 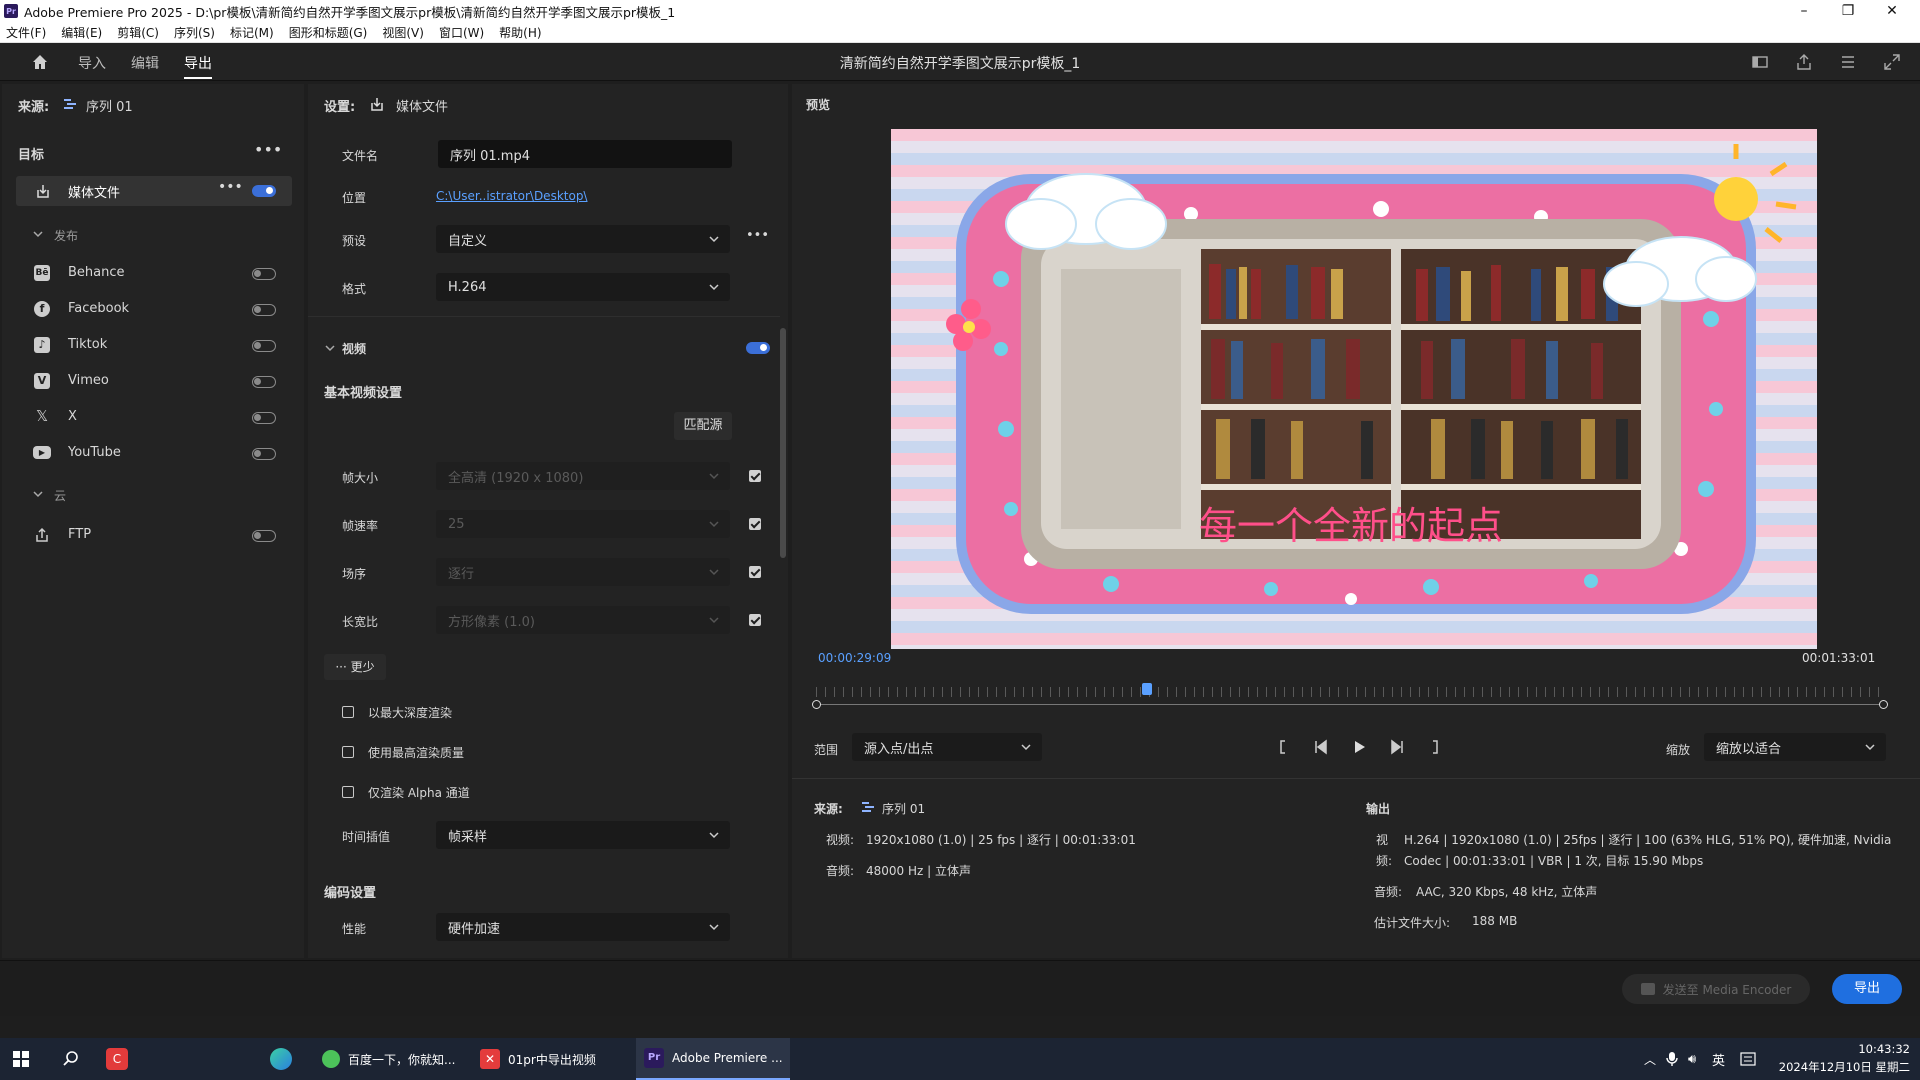 I want to click on settings-scrollbar, so click(x=783, y=443).